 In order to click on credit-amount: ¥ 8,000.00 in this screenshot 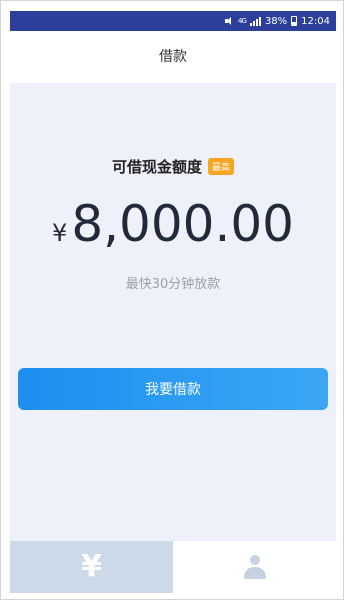, I will do `click(173, 224)`.